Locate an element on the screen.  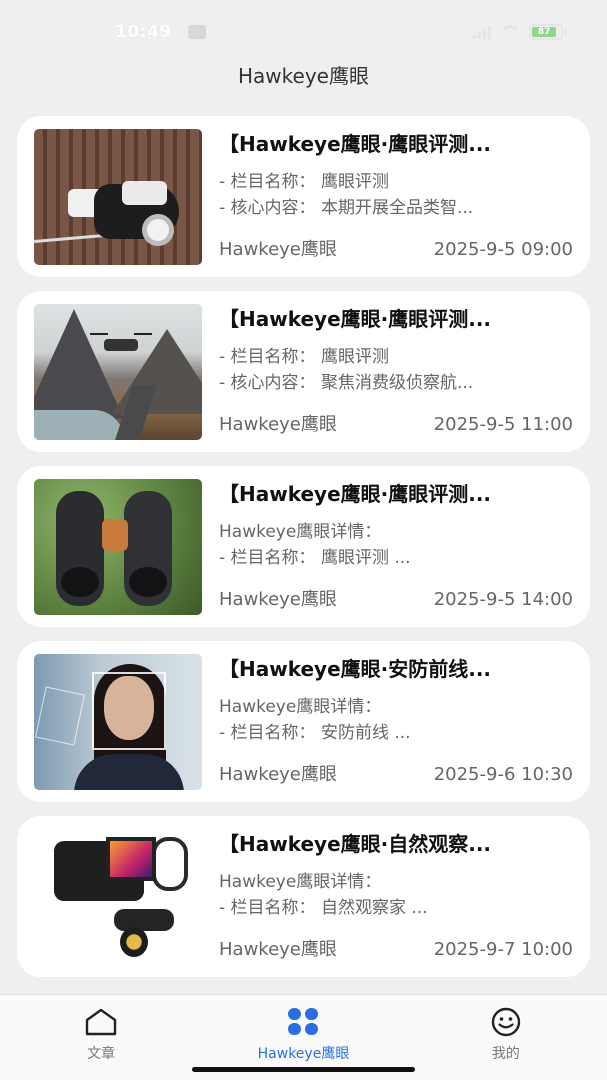
status-time: 10:49 is located at coordinates (143, 32).